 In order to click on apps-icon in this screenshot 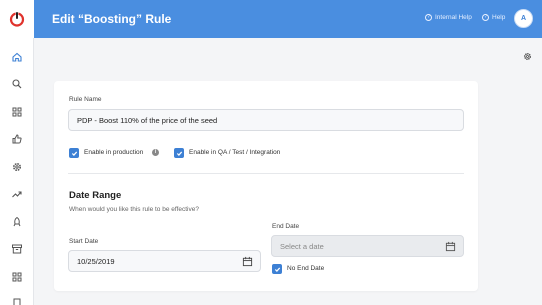, I will do `click(17, 276)`.